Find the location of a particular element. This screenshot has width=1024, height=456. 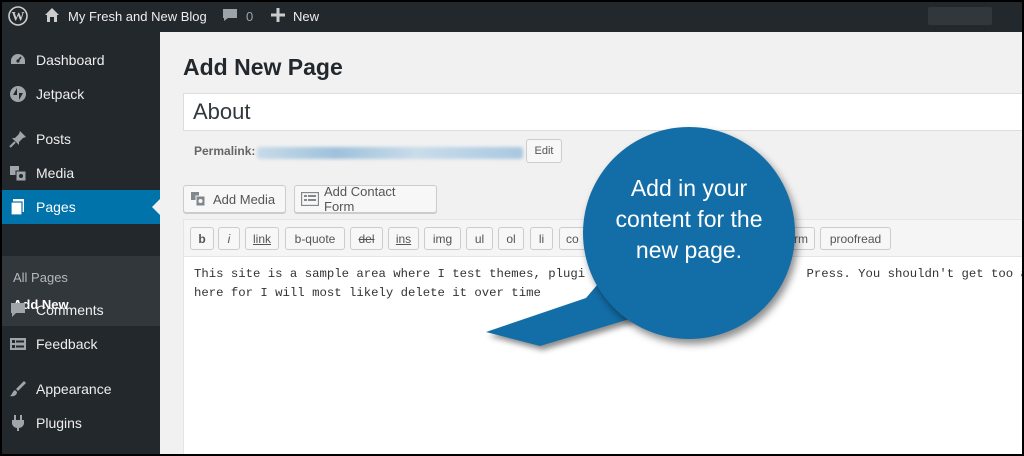

callout-arrow is located at coordinates (569, 308).